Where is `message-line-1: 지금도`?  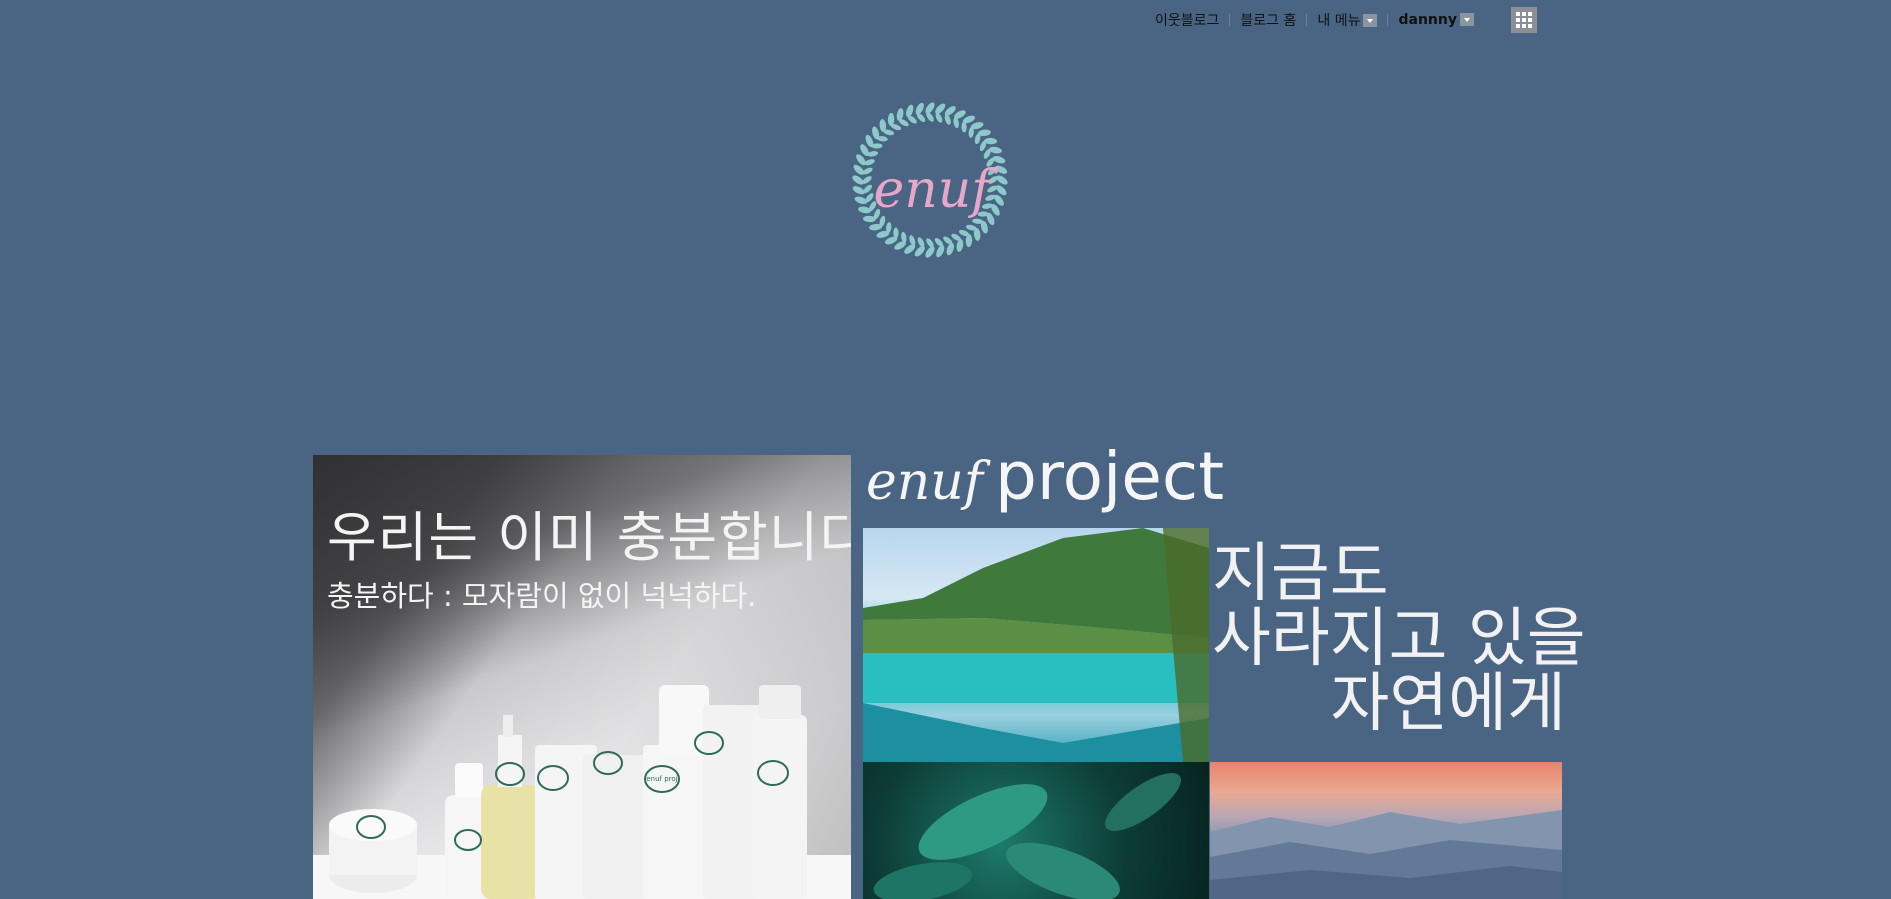 message-line-1: 지금도 is located at coordinates (1300, 574).